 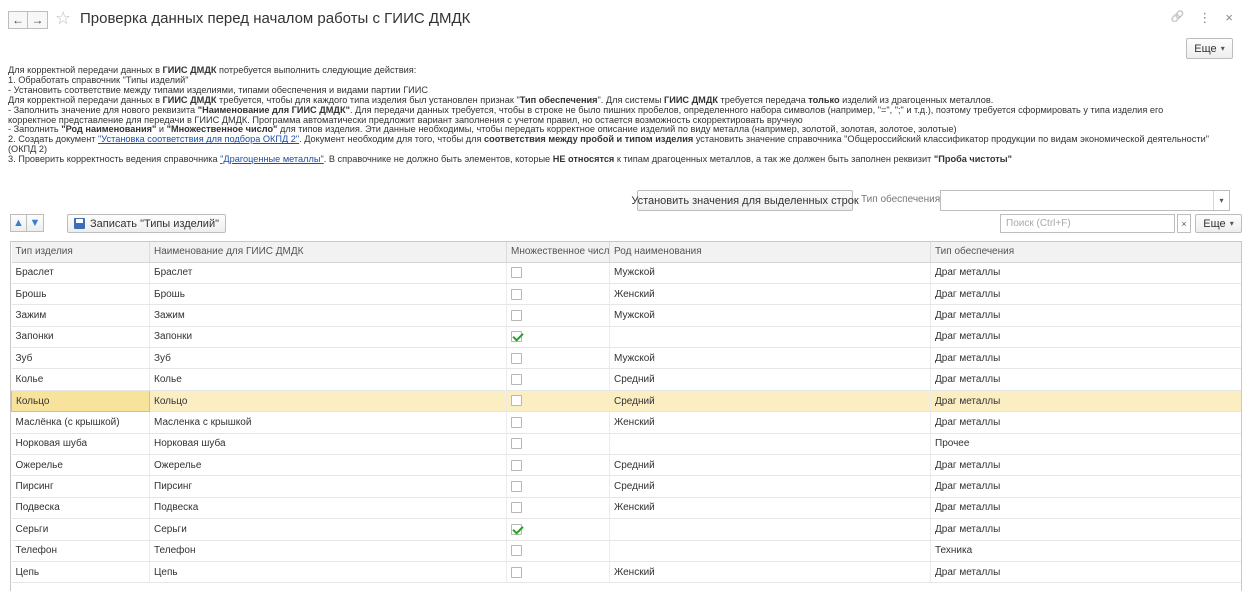 What do you see at coordinates (63, 18) in the screenshot?
I see `favorite-star-icon: ☆` at bounding box center [63, 18].